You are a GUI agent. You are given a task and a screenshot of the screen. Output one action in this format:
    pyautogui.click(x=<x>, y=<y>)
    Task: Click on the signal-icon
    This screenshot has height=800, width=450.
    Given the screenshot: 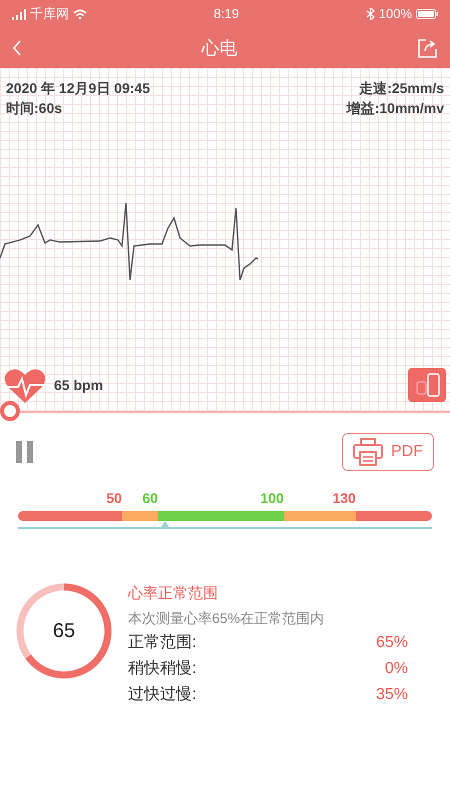 What is the action you would take?
    pyautogui.click(x=19, y=14)
    